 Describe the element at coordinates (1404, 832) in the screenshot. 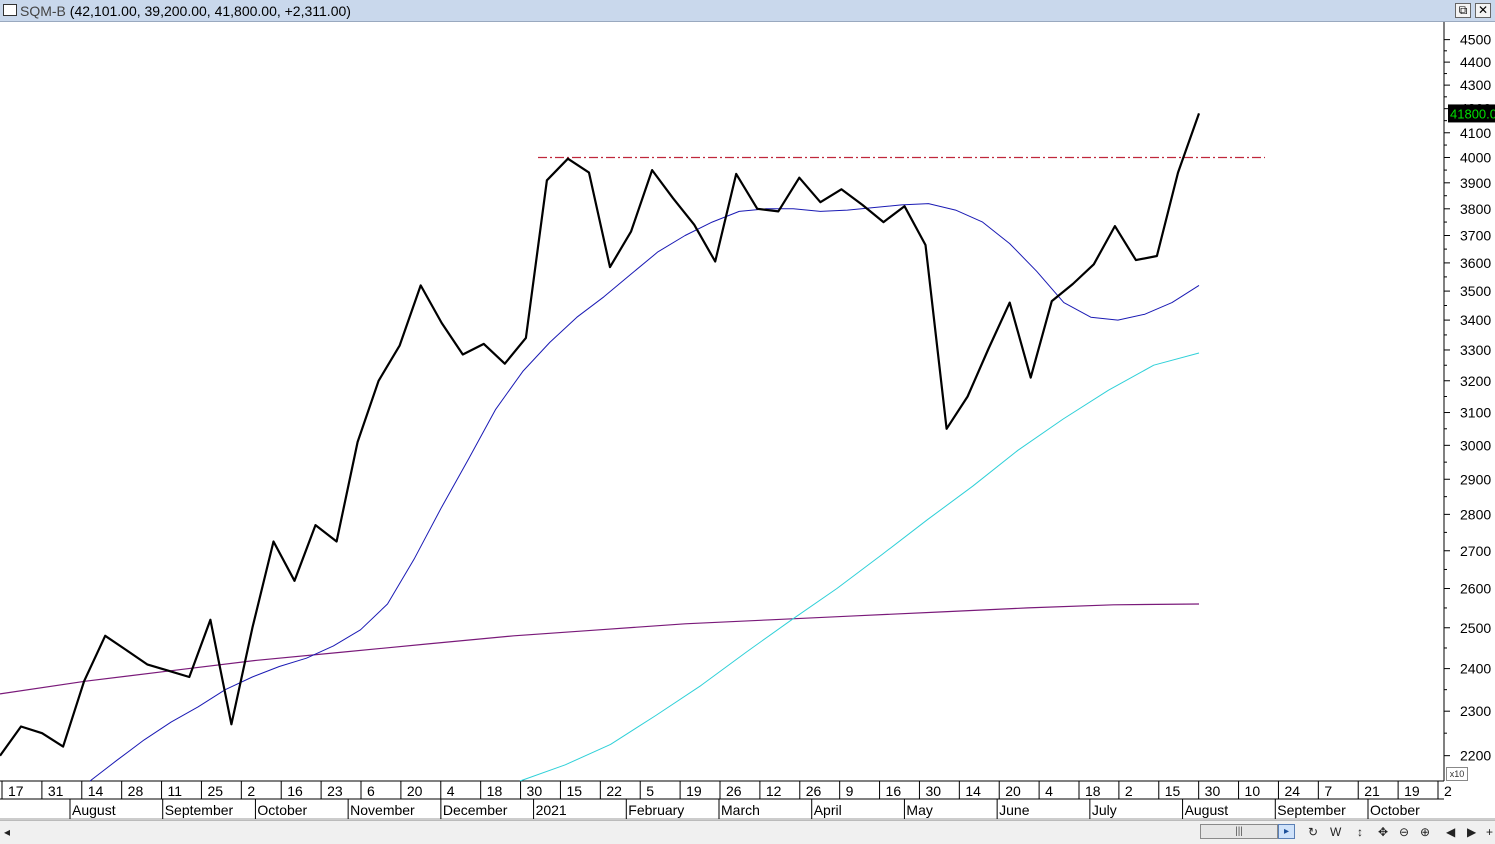

I see `zoom-out-icon: ⊖` at that location.